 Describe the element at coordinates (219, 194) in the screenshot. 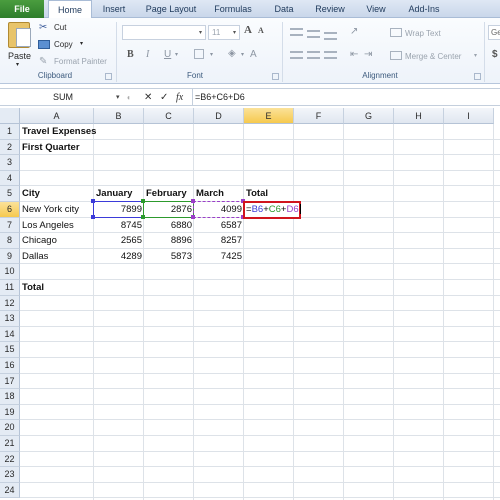

I see `header-cell: March` at that location.